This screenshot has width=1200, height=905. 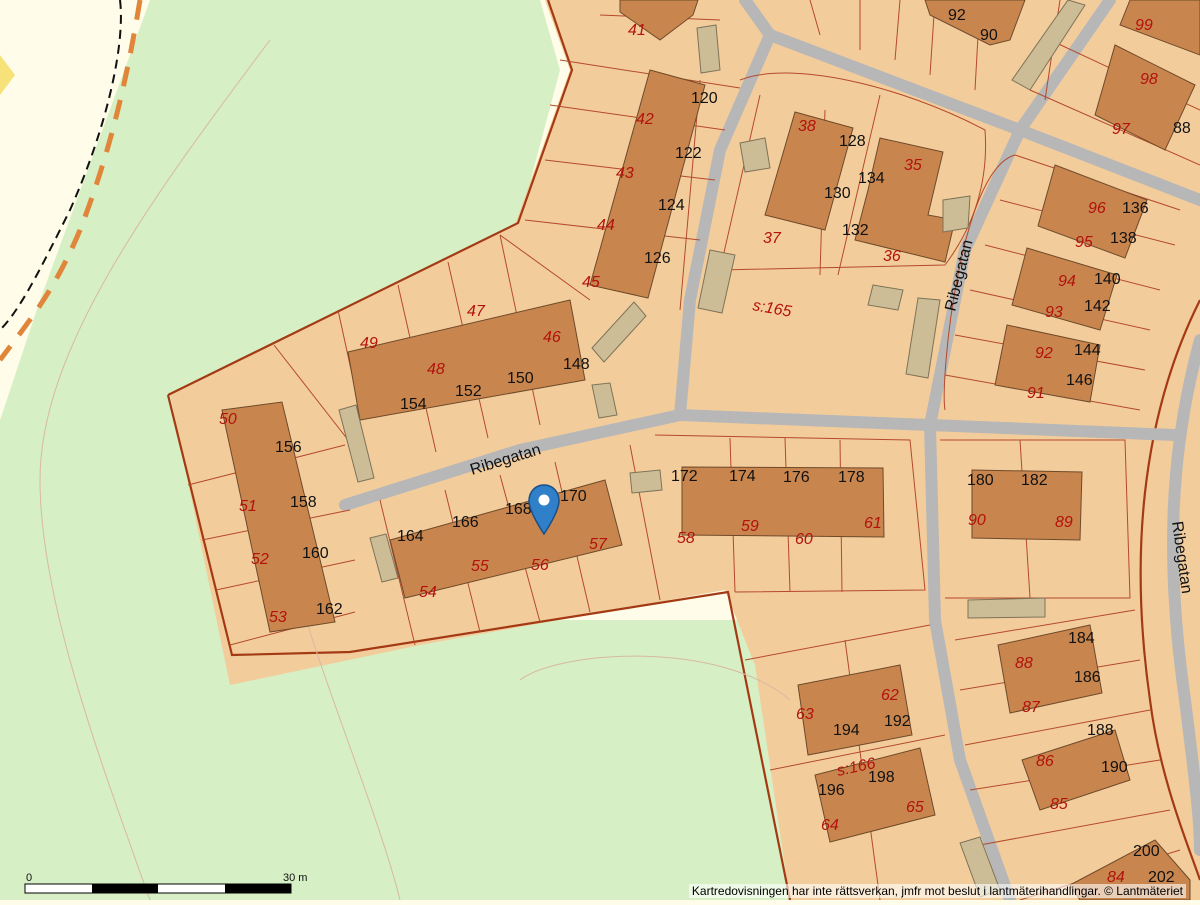 What do you see at coordinates (295, 878) in the screenshot?
I see `scale-max-label: 30 m` at bounding box center [295, 878].